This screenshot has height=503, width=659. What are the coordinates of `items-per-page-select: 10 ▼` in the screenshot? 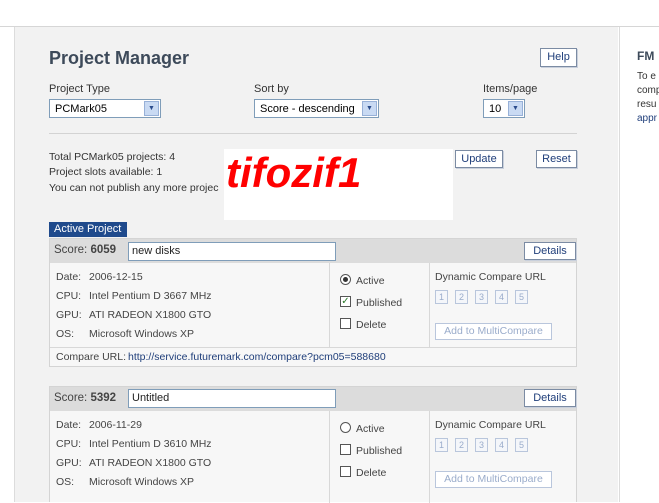 It's located at (504, 108).